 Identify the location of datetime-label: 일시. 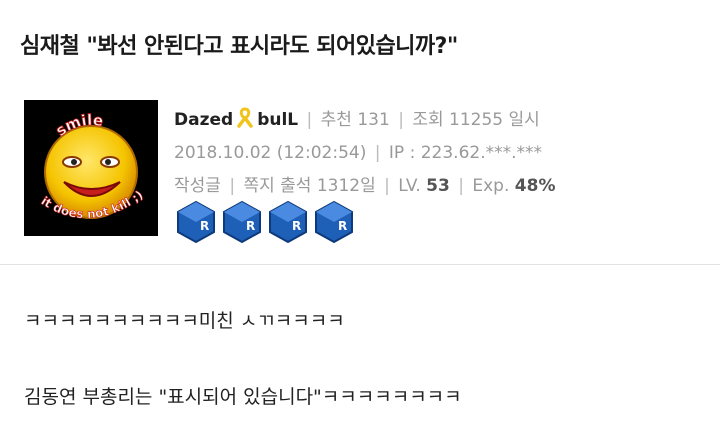
(524, 120).